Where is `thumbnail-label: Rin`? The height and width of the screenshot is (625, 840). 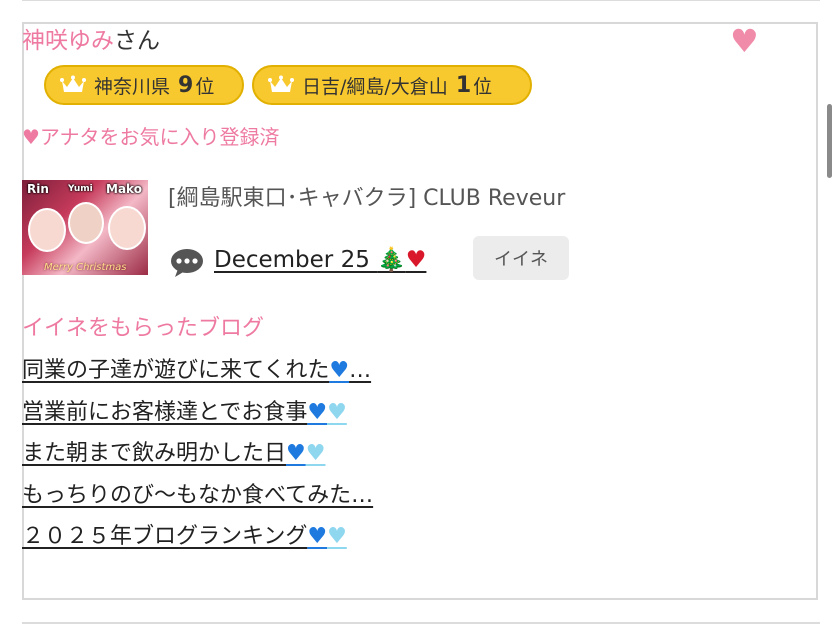
thumbnail-label: Rin is located at coordinates (38, 189).